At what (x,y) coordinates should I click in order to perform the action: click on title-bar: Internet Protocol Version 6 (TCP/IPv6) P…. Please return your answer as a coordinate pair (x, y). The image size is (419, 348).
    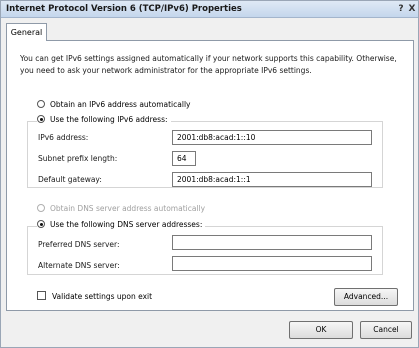
    Looking at the image, I should click on (209, 9).